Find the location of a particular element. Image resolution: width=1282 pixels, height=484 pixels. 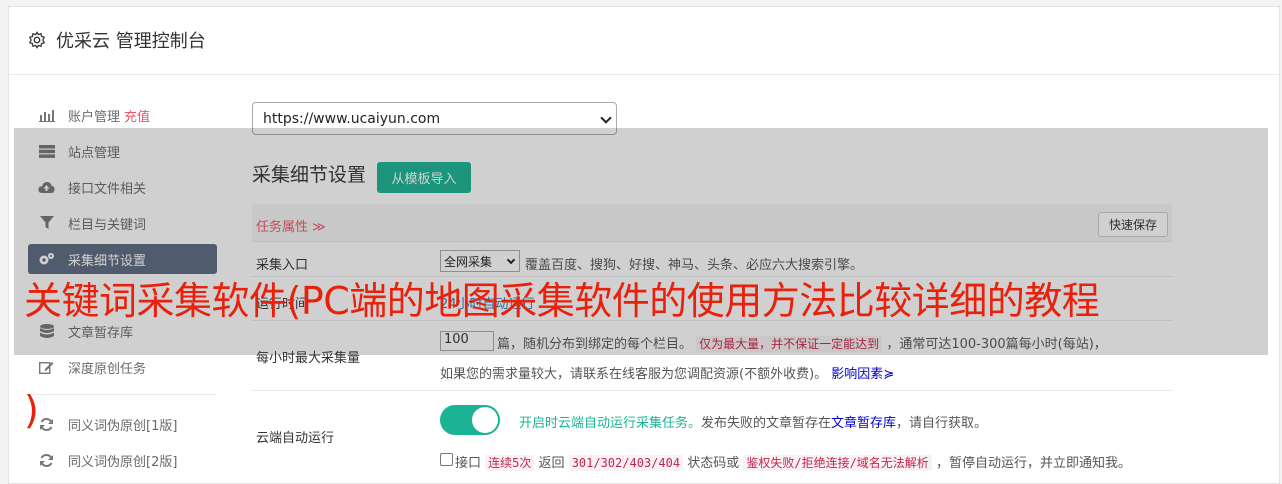

page-title: 优采云 管理控制台 is located at coordinates (131, 41).